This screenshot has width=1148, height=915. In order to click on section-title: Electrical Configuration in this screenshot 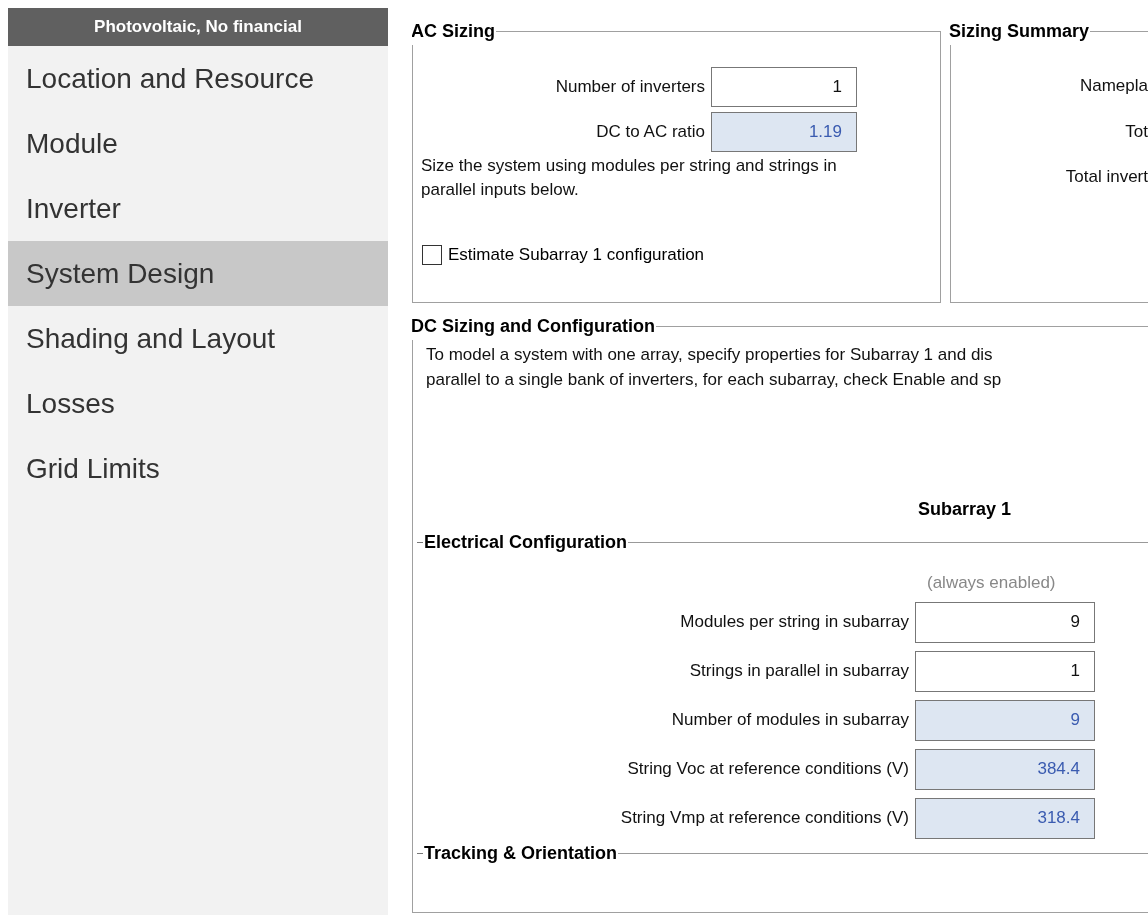, I will do `click(526, 542)`.